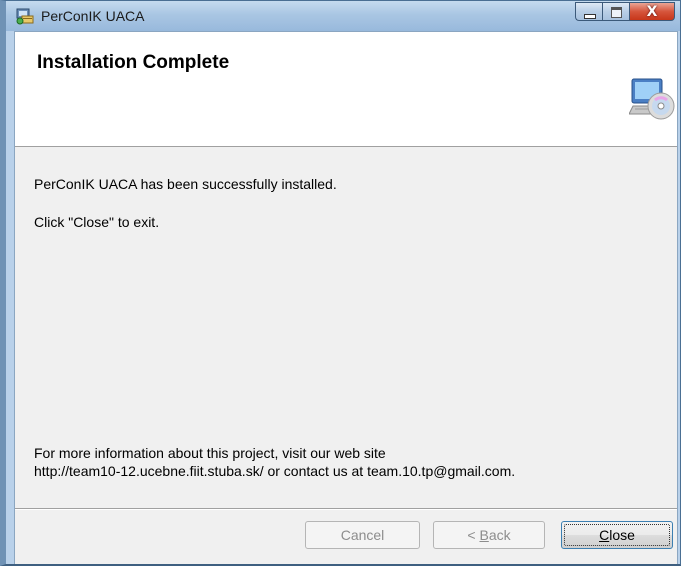 This screenshot has height=566, width=681. I want to click on close-button-rest: lose, so click(622, 535).